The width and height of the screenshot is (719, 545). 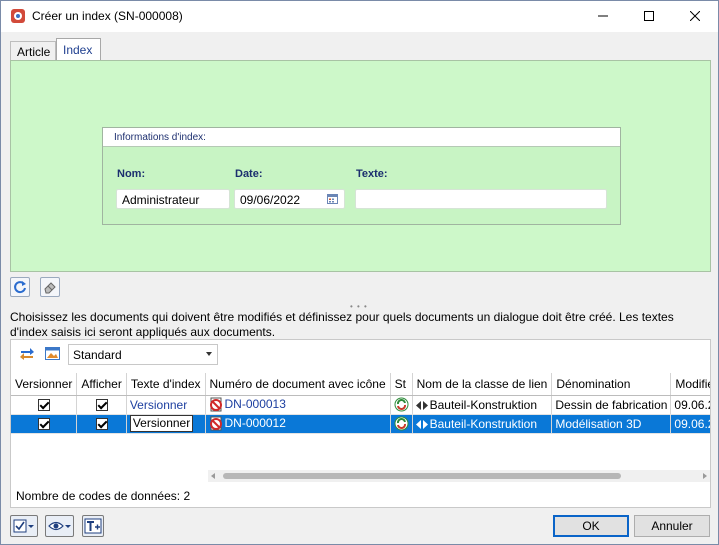 What do you see at coordinates (249, 174) in the screenshot?
I see `date-label: Date:` at bounding box center [249, 174].